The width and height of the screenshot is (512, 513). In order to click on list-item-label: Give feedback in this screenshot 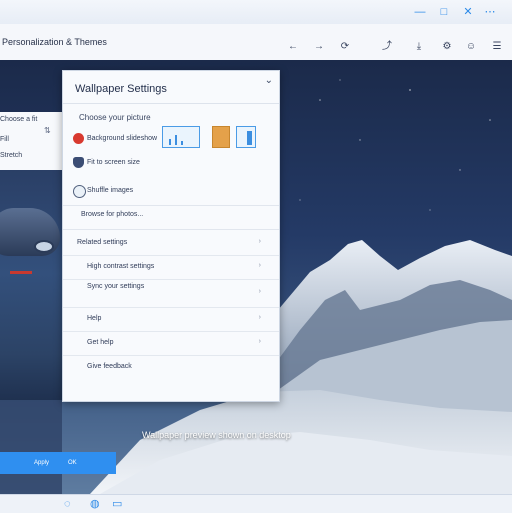, I will do `click(109, 366)`.